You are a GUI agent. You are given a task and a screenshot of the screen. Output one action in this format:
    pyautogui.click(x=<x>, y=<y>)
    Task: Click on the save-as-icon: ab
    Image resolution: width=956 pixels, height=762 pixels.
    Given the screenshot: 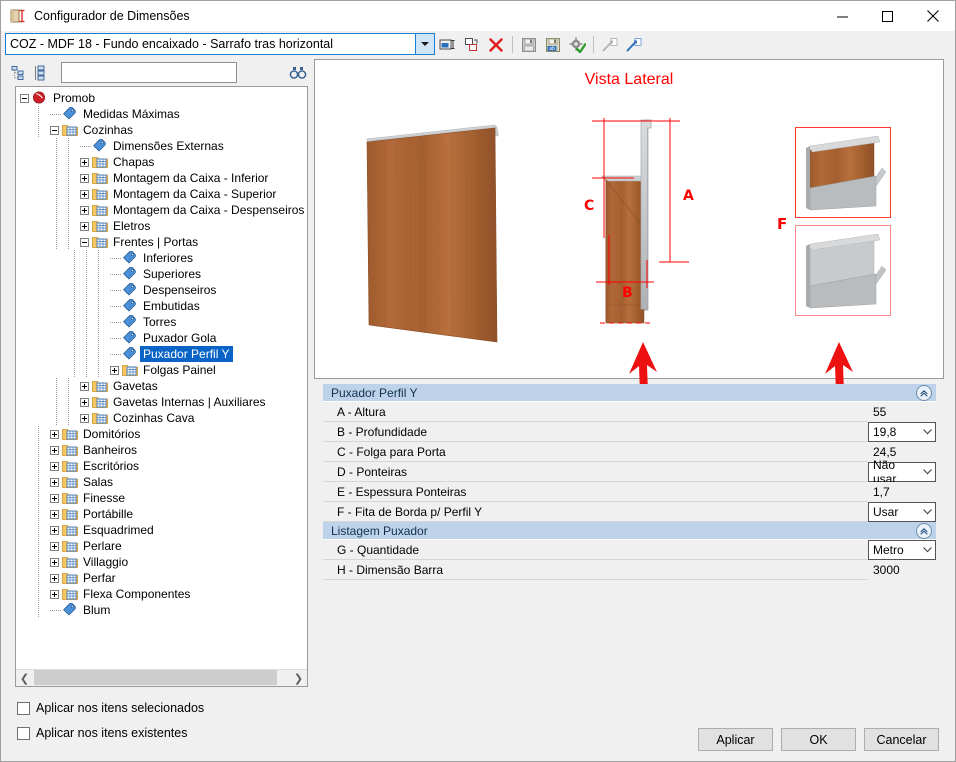 What is the action you would take?
    pyautogui.click(x=553, y=45)
    